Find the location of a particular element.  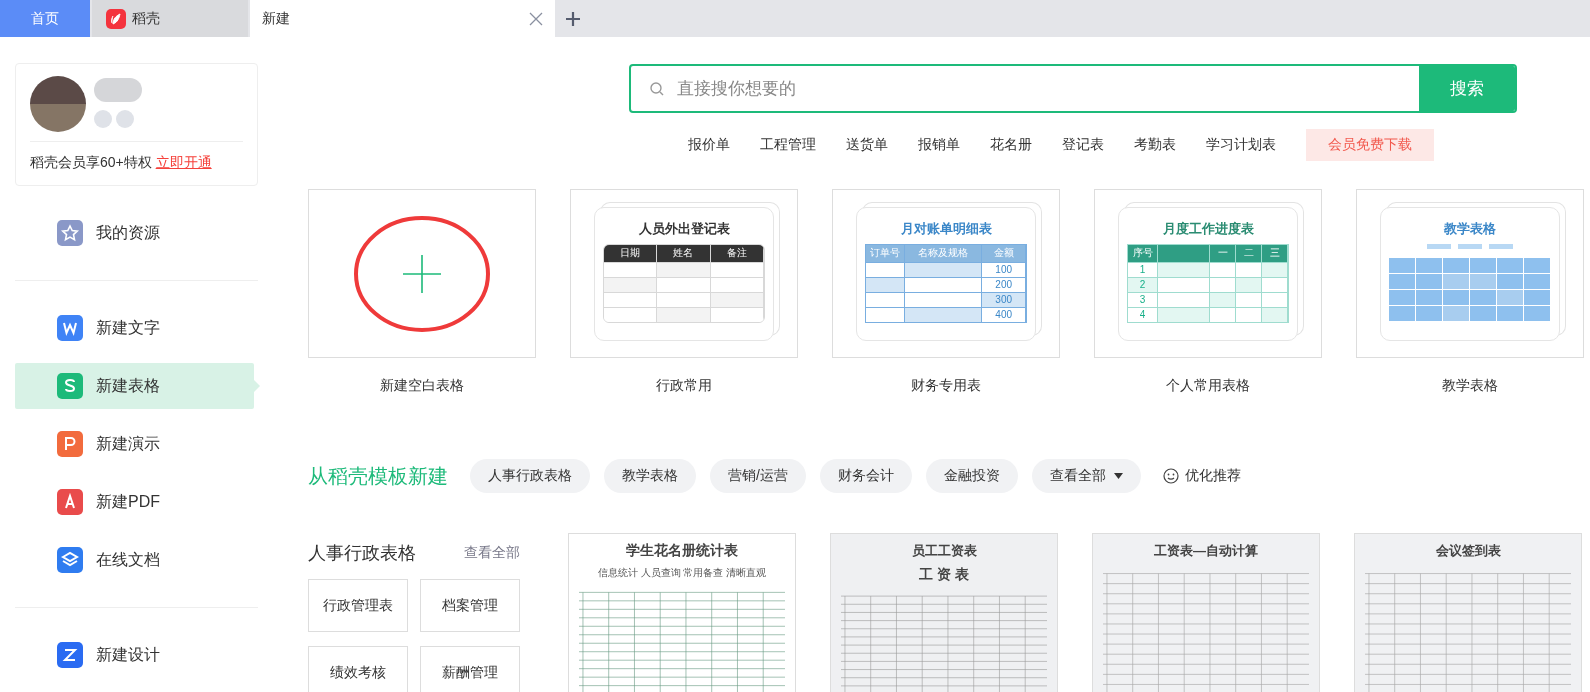

card-label: 新建空白表格 is located at coordinates (422, 386).